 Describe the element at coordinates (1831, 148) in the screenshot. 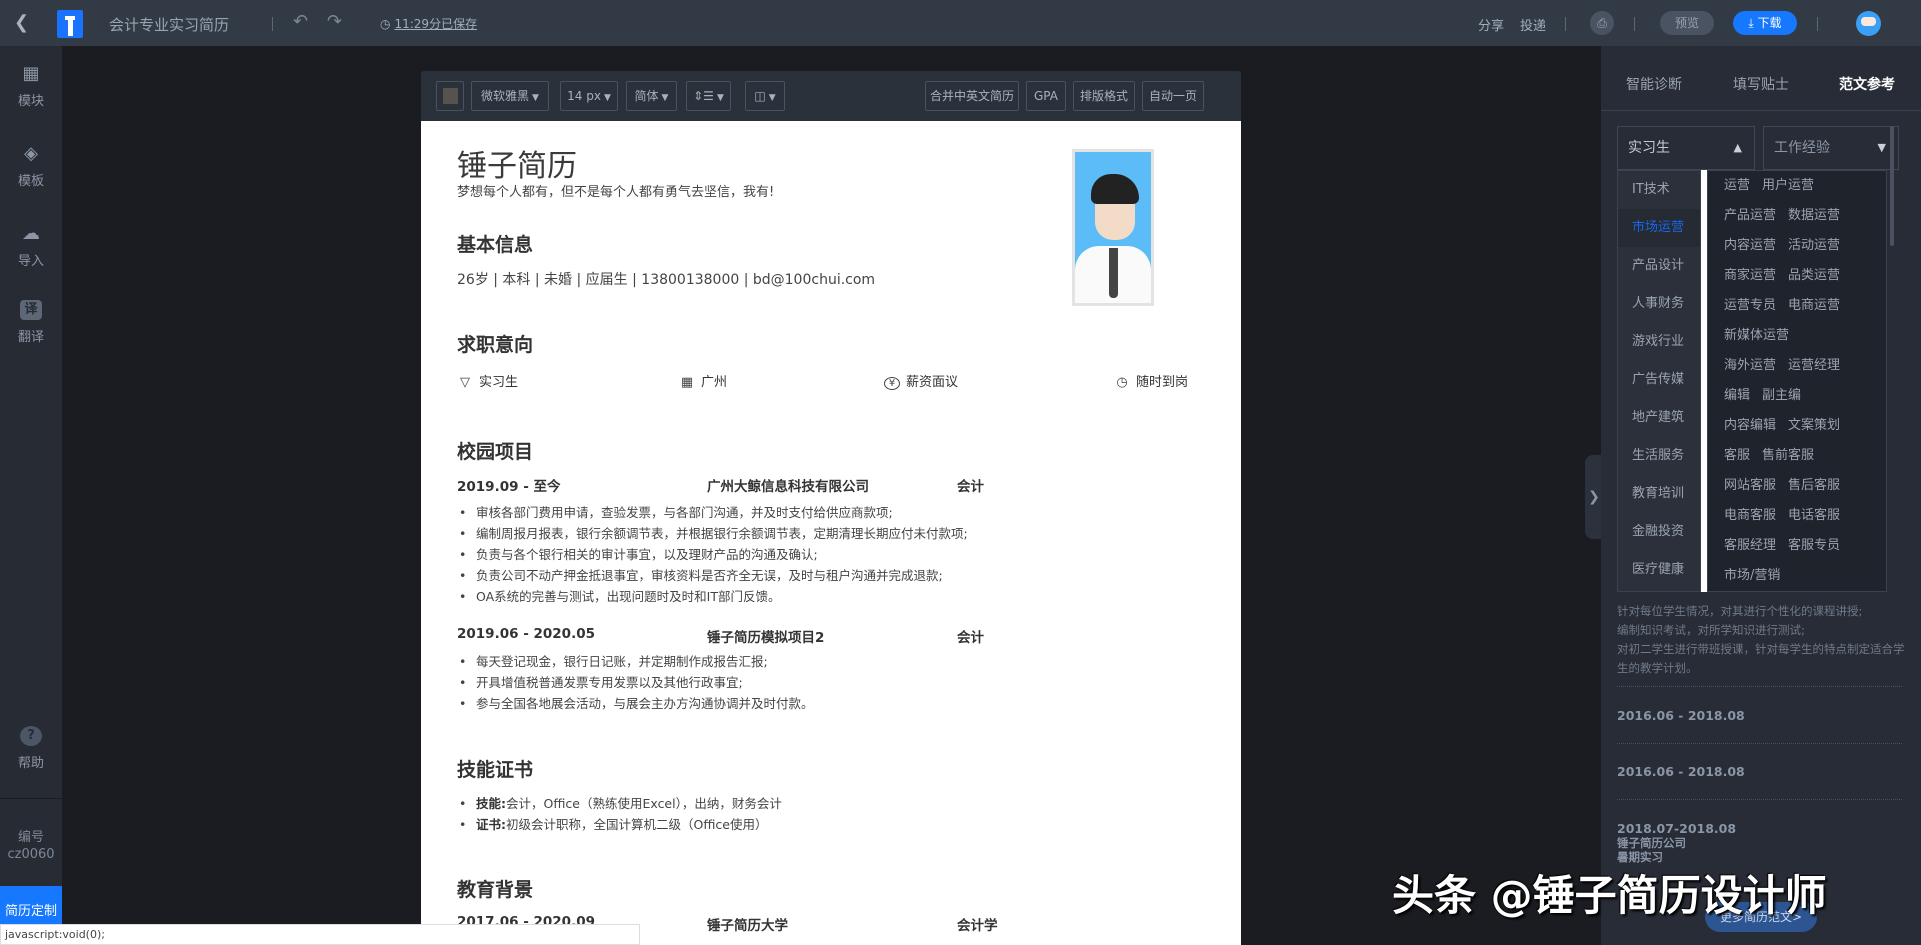

I see `experience-select: 工作经验 ▼` at that location.